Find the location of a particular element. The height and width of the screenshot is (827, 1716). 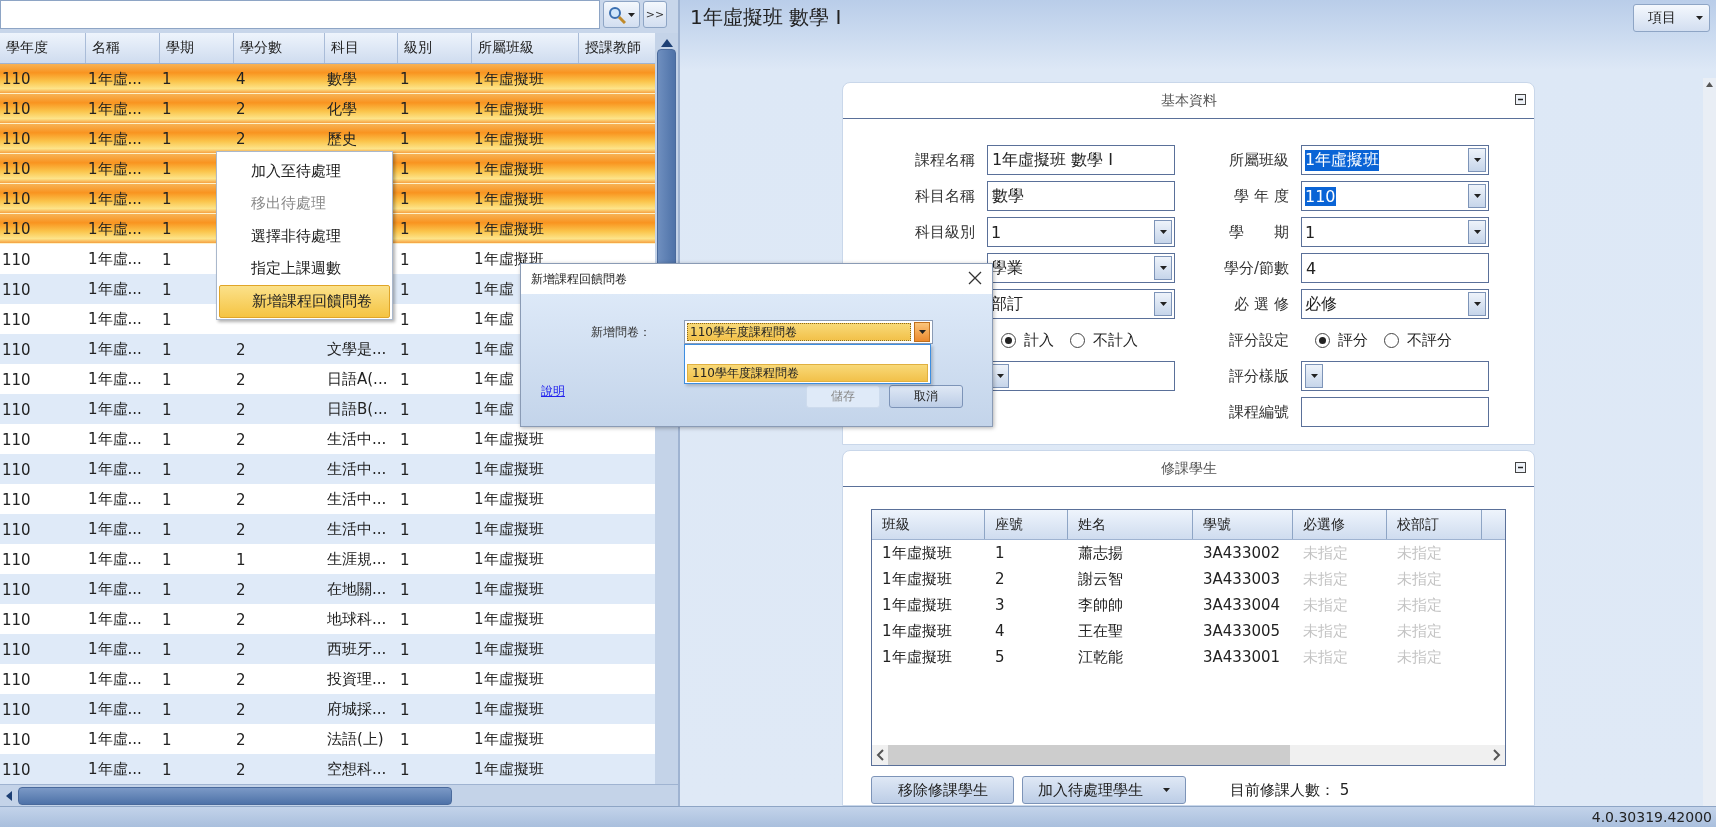

panel-title: 基本資料 is located at coordinates (1188, 100).